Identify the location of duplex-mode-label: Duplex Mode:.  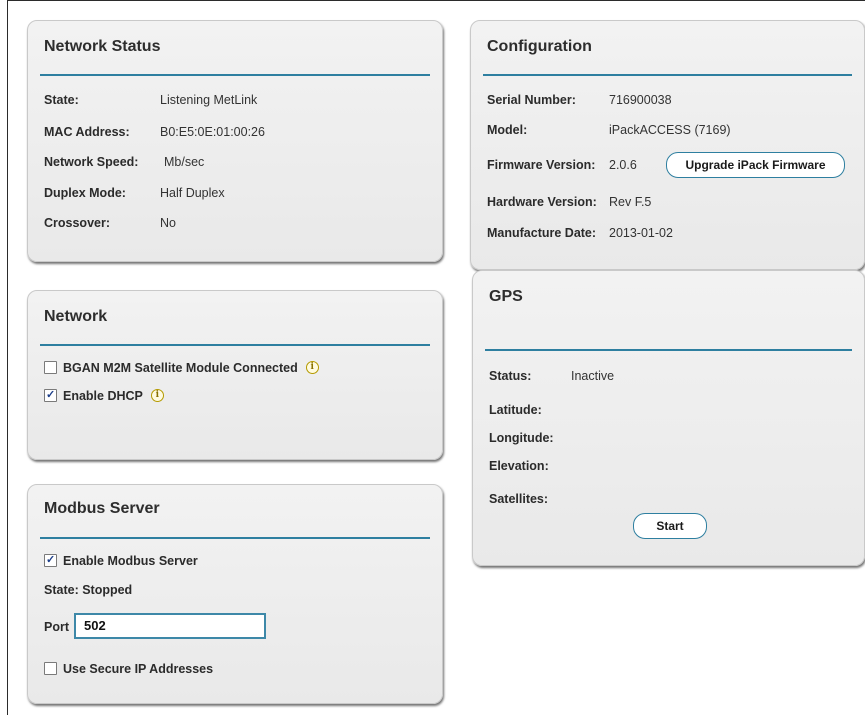
(85, 193).